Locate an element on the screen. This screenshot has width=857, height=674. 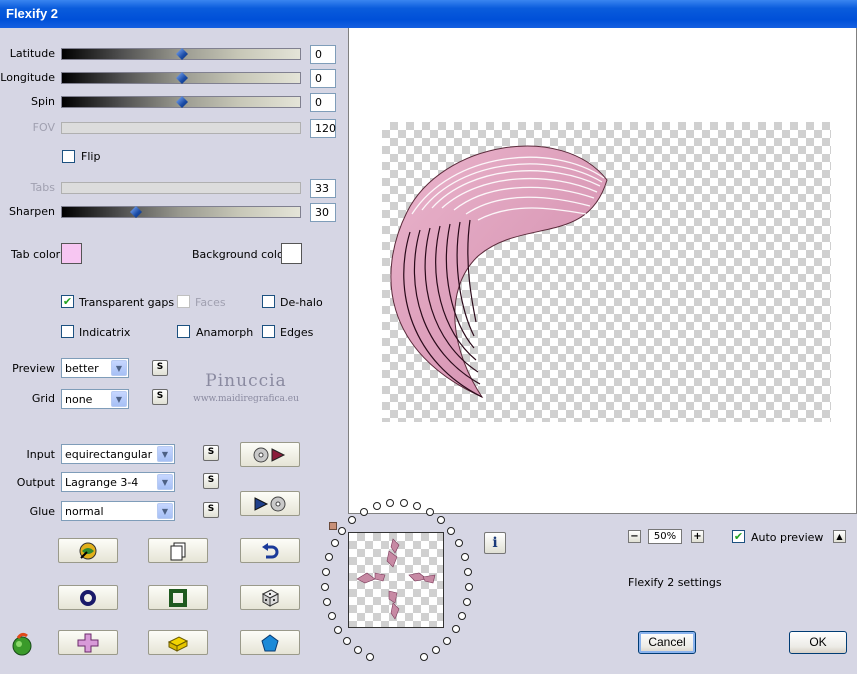
navigator-shape is located at coordinates (396, 579).